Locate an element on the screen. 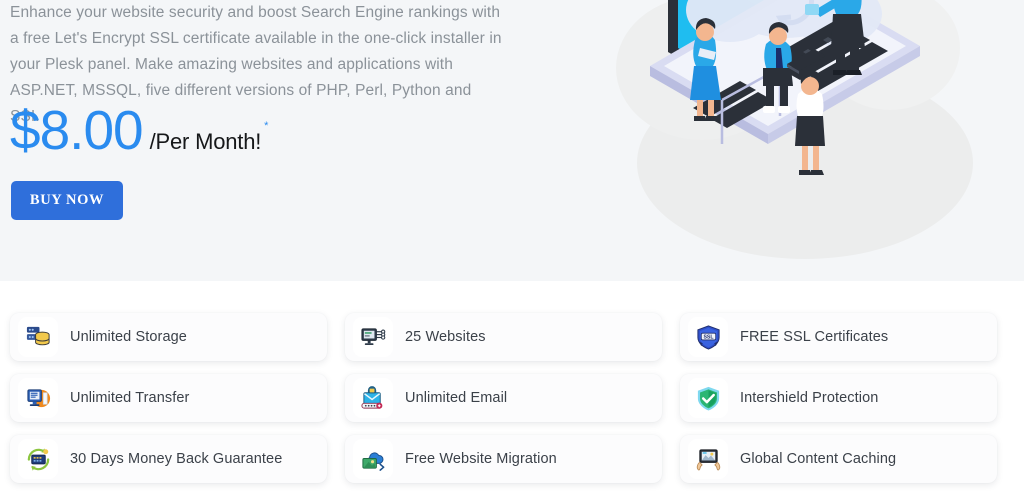 The width and height of the screenshot is (1024, 501). price-block: $8.00 /Per Month! * is located at coordinates (139, 130).